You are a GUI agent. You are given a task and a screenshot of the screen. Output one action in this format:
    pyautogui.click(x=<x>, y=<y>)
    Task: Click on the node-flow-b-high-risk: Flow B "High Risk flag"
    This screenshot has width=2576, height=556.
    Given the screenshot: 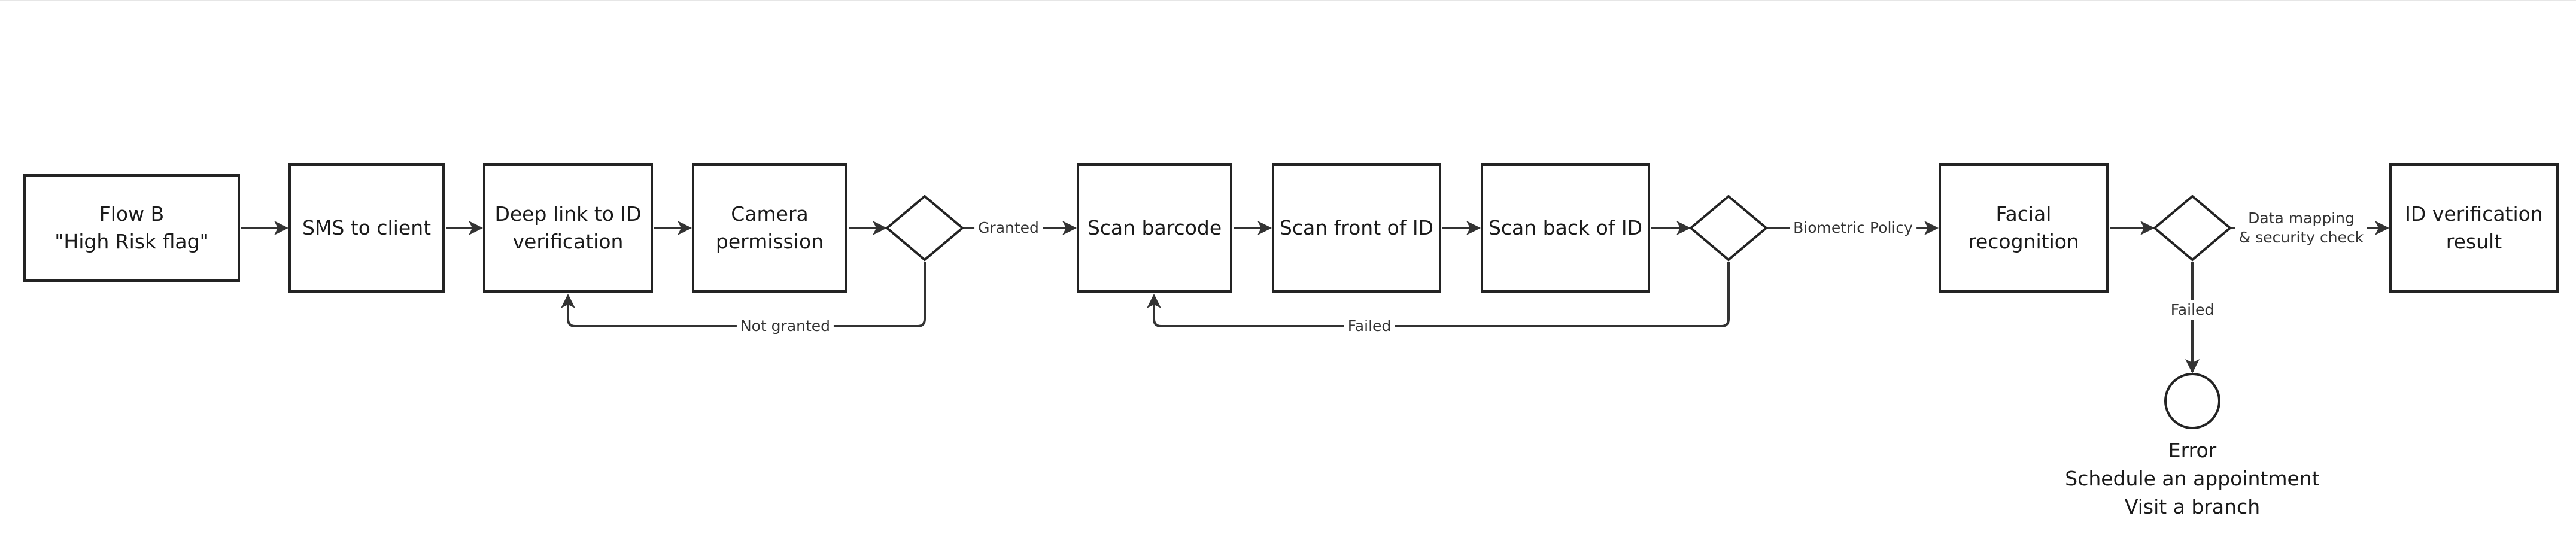 What is the action you would take?
    pyautogui.click(x=131, y=228)
    